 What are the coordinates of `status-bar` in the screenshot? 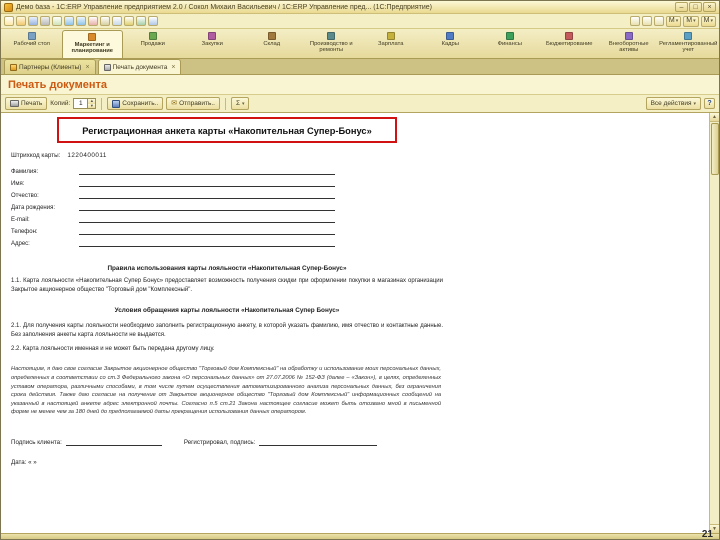 It's located at (360, 536).